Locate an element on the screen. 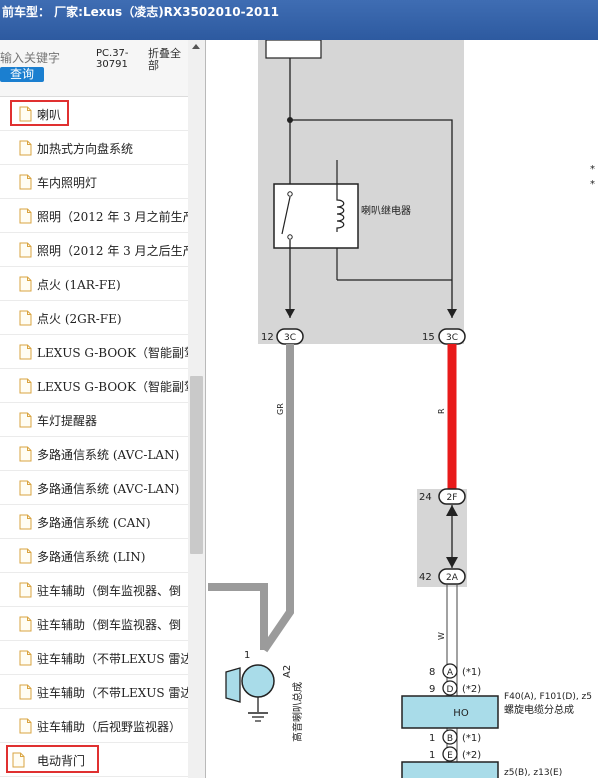  tree-item-can: 多路通信系统 (CAN) is located at coordinates (94, 522).